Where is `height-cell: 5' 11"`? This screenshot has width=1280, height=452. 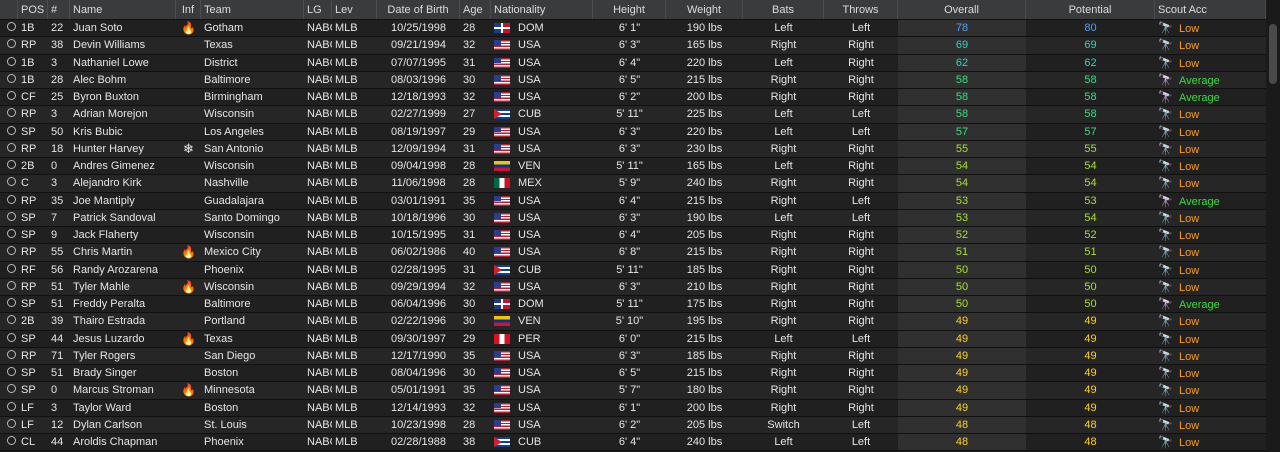 height-cell: 5' 11" is located at coordinates (629, 166).